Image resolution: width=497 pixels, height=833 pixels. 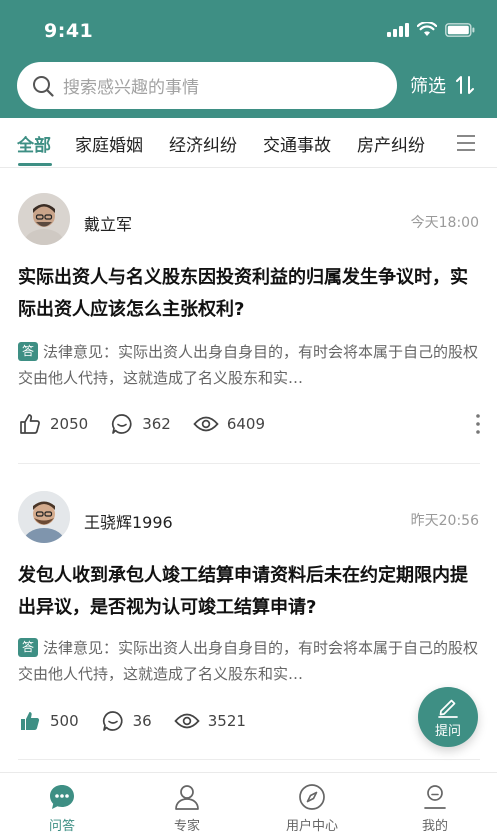 What do you see at coordinates (186, 826) in the screenshot?
I see `tabbar-label-experts: 专家` at bounding box center [186, 826].